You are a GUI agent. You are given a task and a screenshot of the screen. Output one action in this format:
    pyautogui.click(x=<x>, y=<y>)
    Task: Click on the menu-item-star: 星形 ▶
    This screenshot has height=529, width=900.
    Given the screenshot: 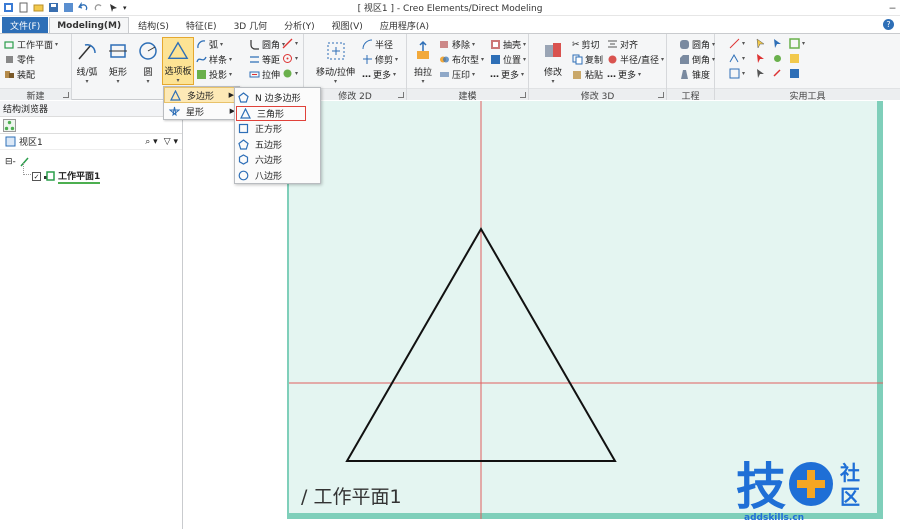 What is the action you would take?
    pyautogui.click(x=201, y=111)
    